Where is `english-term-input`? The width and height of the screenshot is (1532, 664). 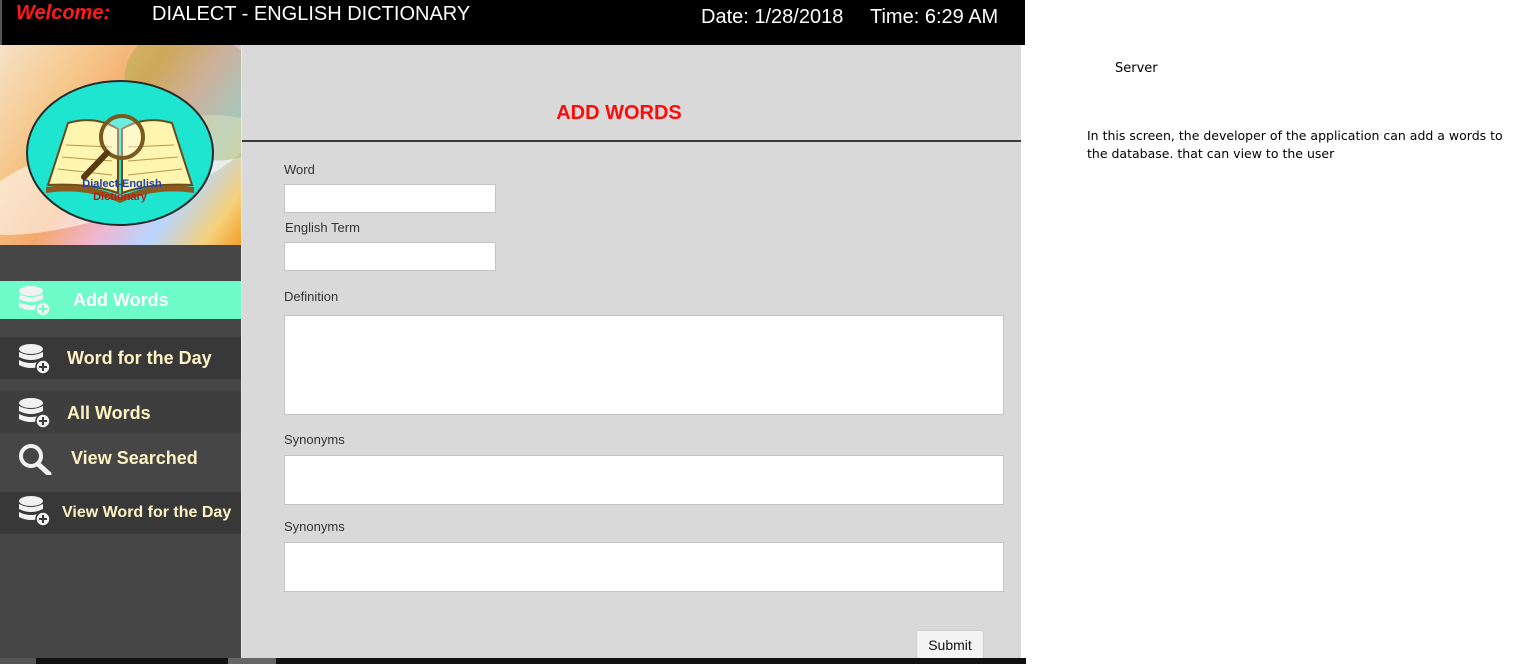 english-term-input is located at coordinates (390, 256).